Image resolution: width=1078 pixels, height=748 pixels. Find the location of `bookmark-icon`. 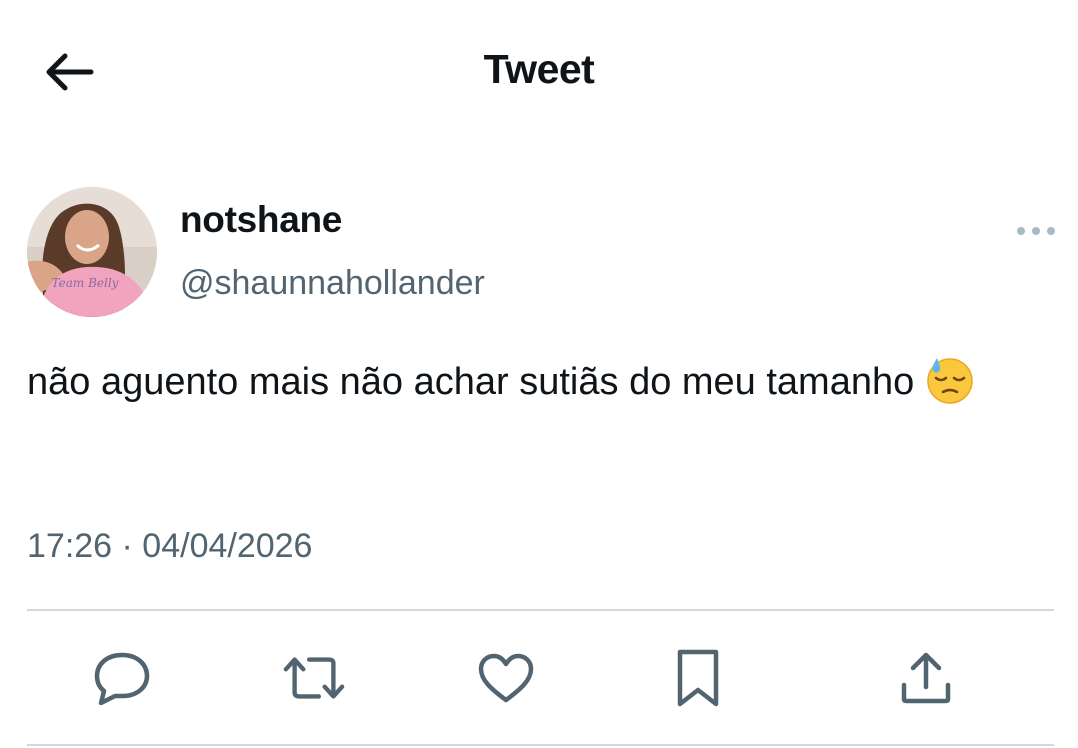

bookmark-icon is located at coordinates (698, 678).